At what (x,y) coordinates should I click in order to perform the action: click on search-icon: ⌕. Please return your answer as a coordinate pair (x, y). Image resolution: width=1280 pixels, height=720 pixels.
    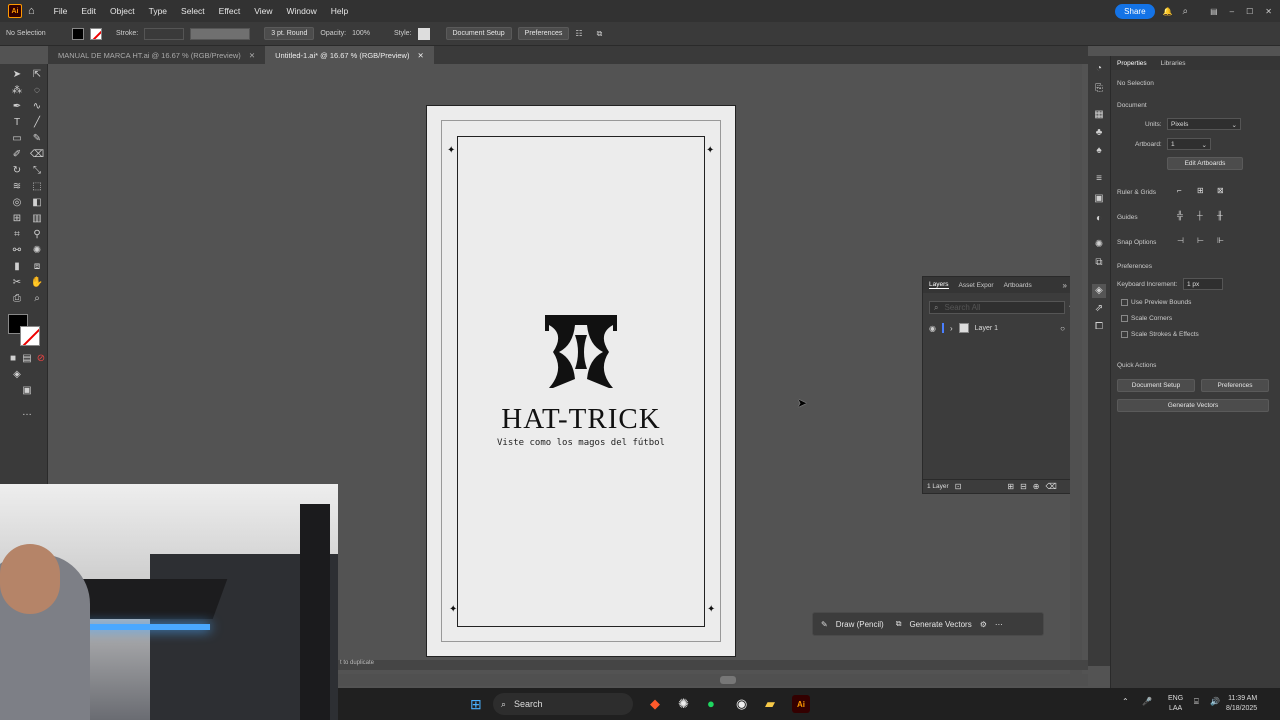
    Looking at the image, I should click on (1186, 11).